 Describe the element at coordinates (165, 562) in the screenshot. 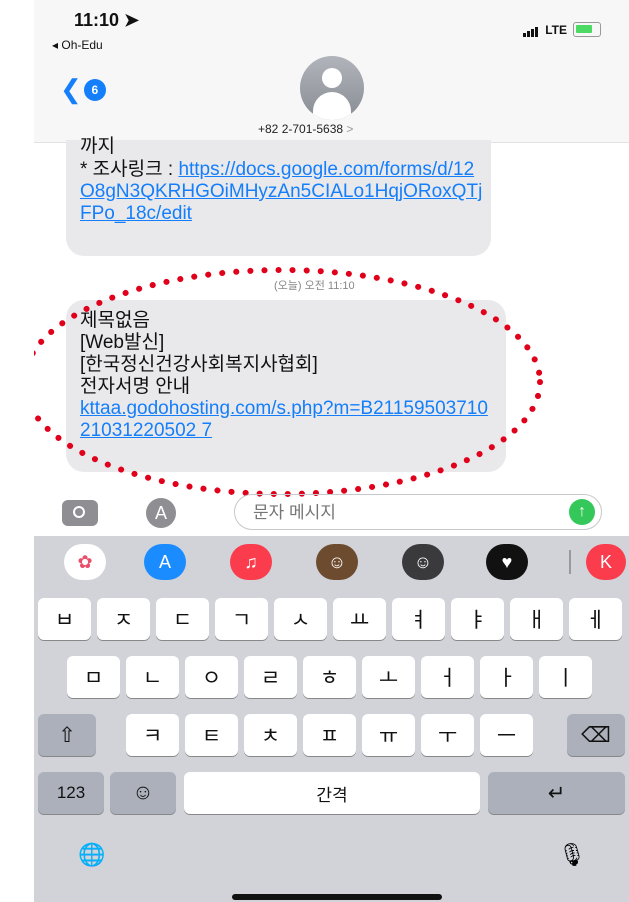

I see `app-store-app-icon: A` at that location.